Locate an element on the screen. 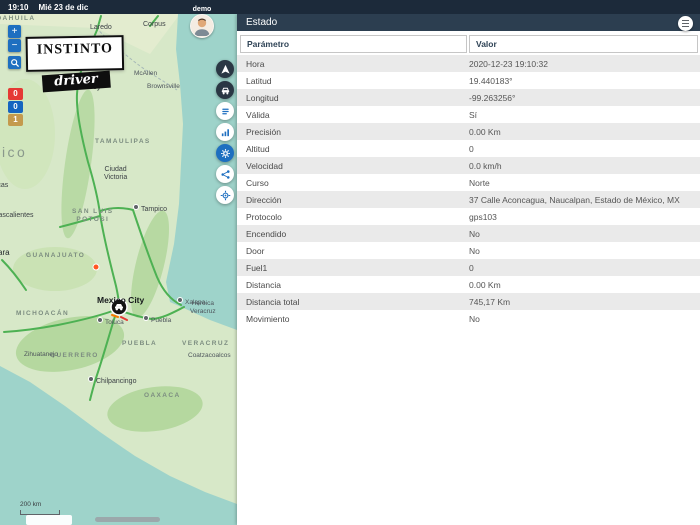 This screenshot has width=700, height=525. status-button is located at coordinates (225, 153).